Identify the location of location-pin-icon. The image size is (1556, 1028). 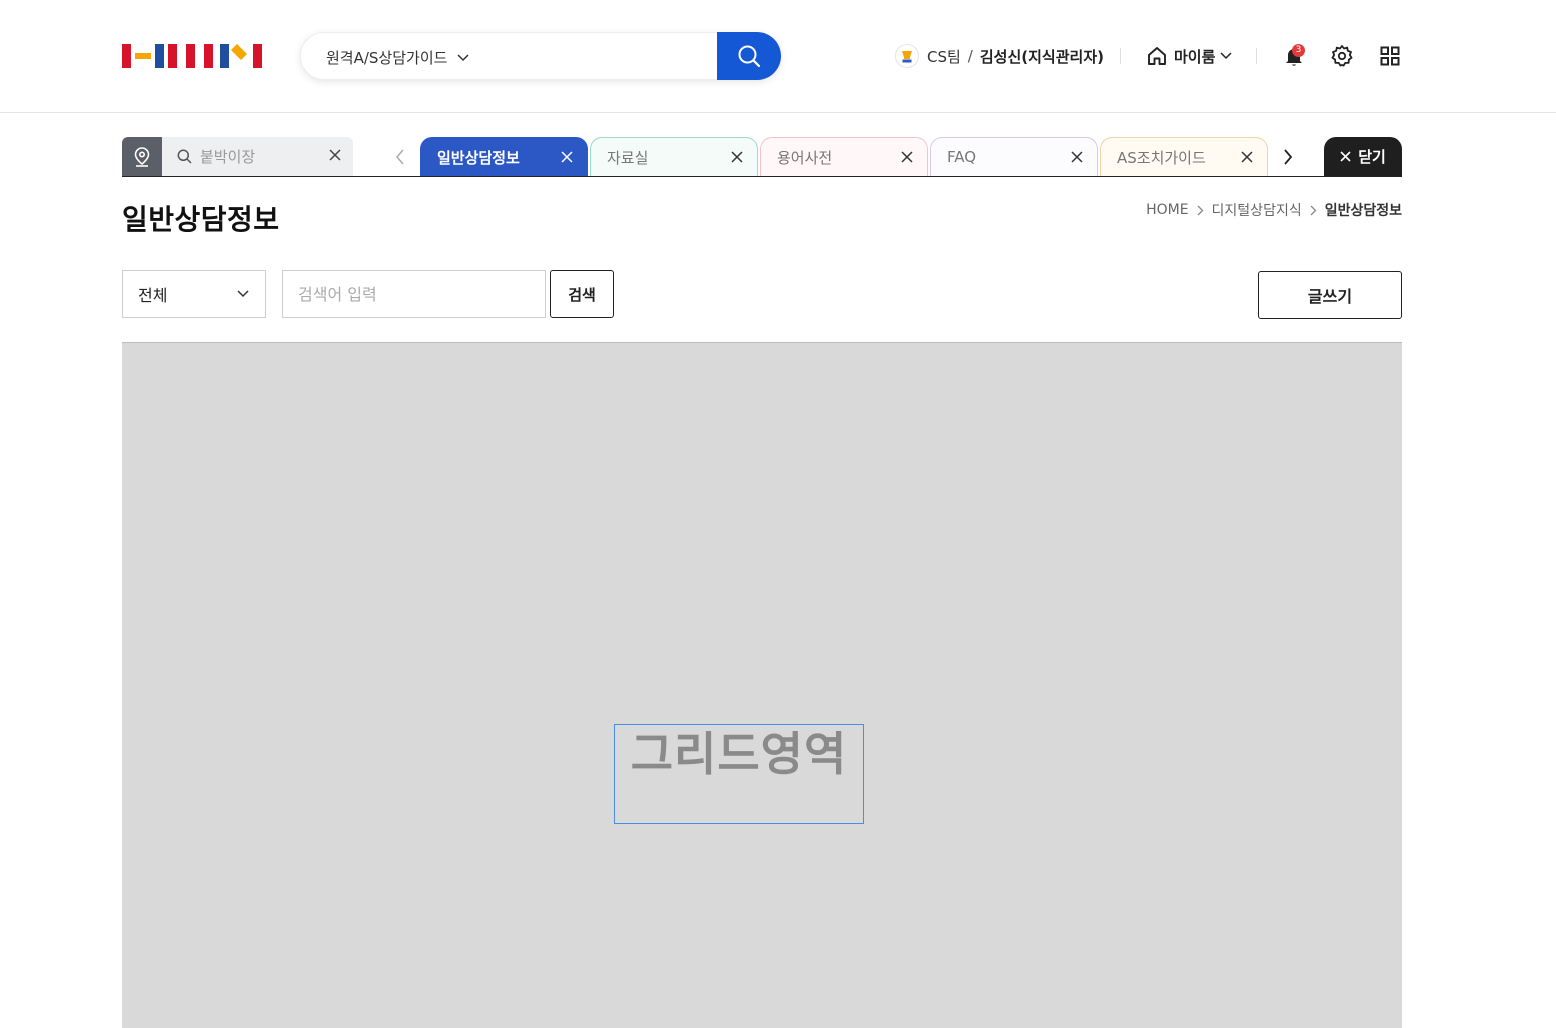
(142, 156).